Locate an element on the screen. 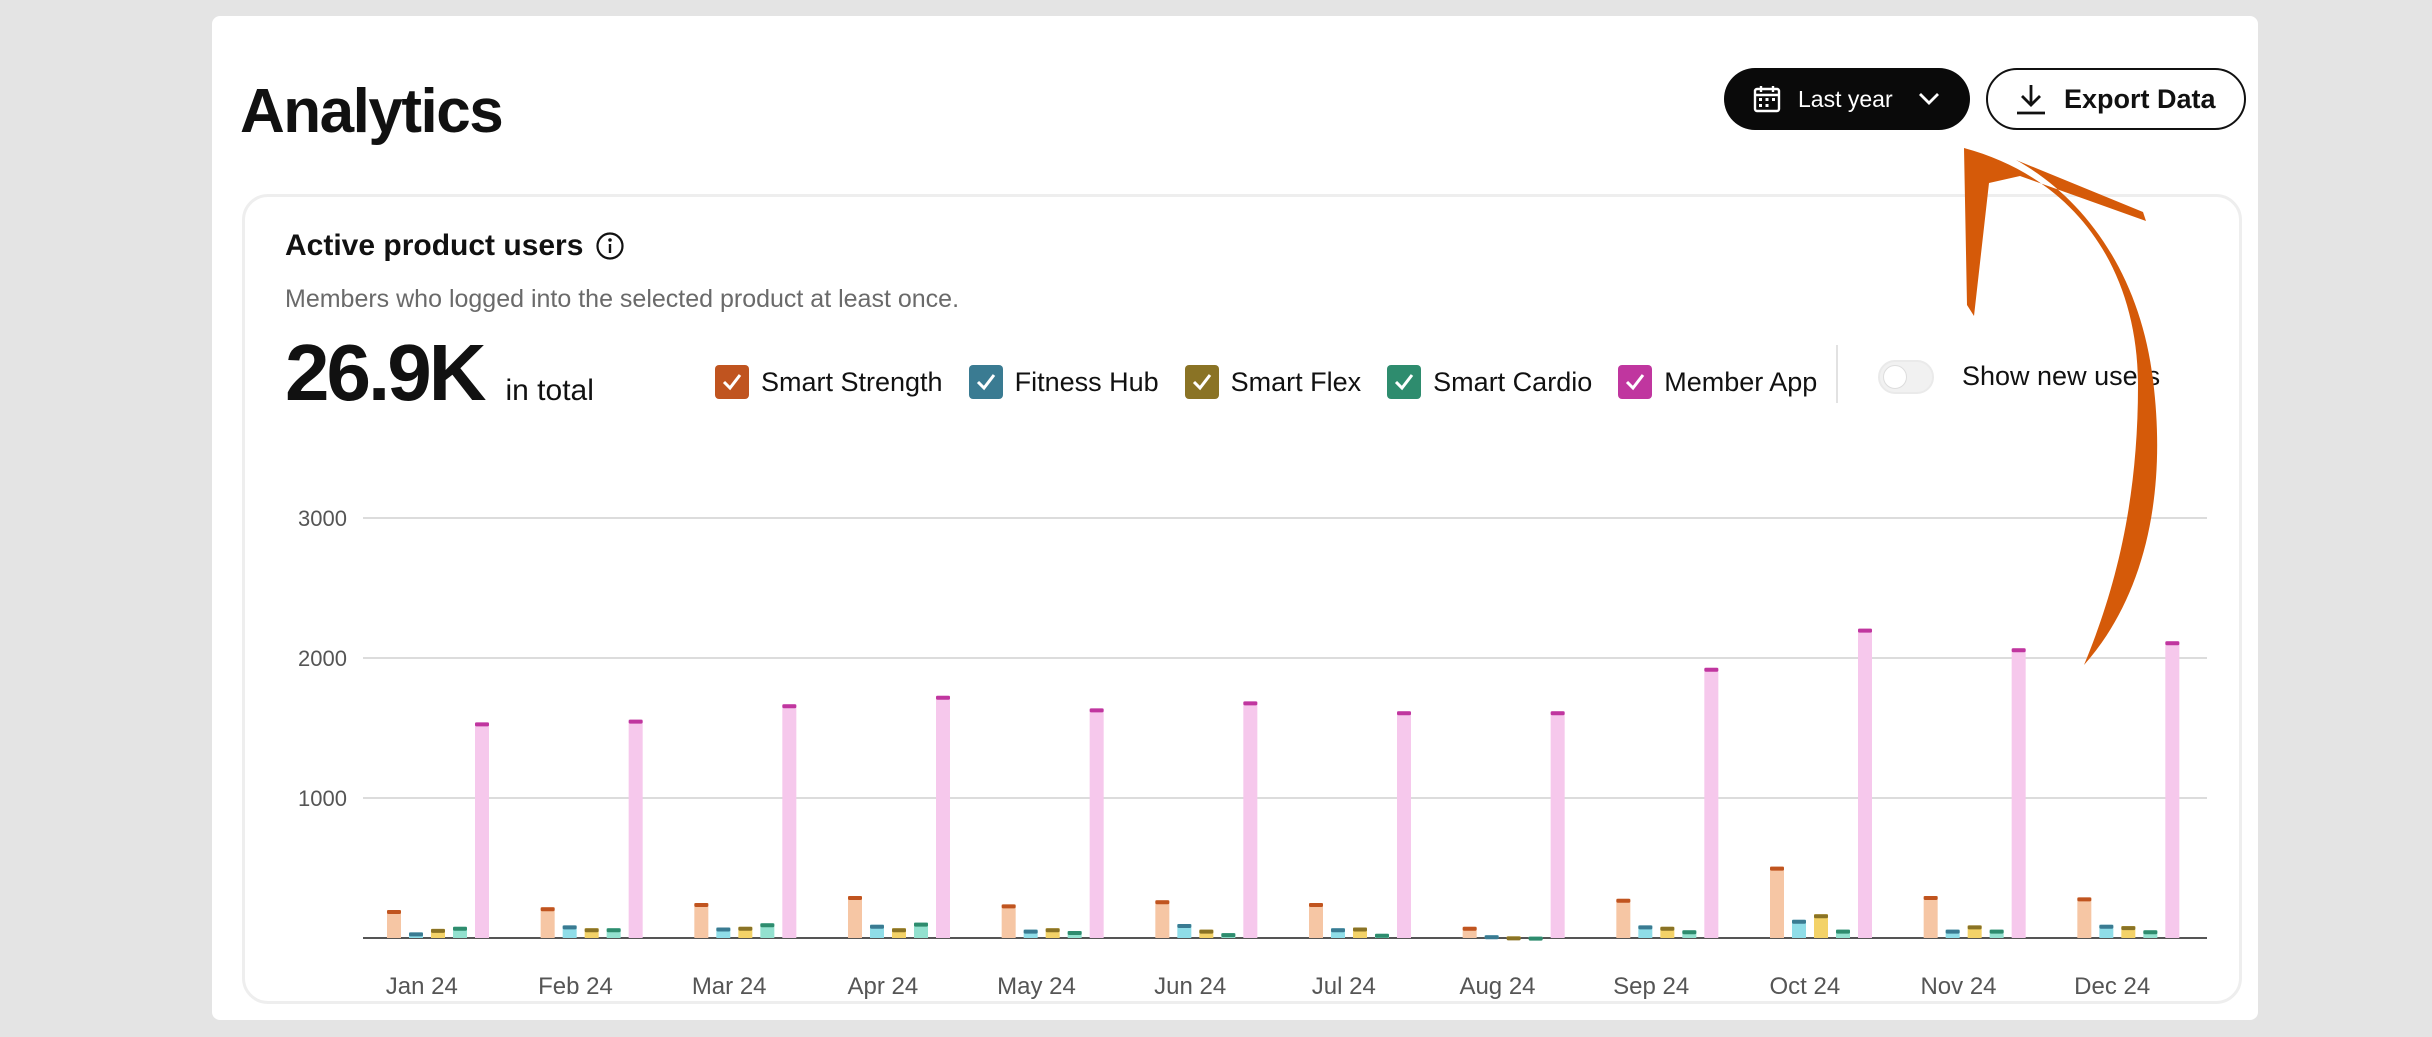 This screenshot has height=1037, width=2432. date-range-label: Last year is located at coordinates (1845, 98).